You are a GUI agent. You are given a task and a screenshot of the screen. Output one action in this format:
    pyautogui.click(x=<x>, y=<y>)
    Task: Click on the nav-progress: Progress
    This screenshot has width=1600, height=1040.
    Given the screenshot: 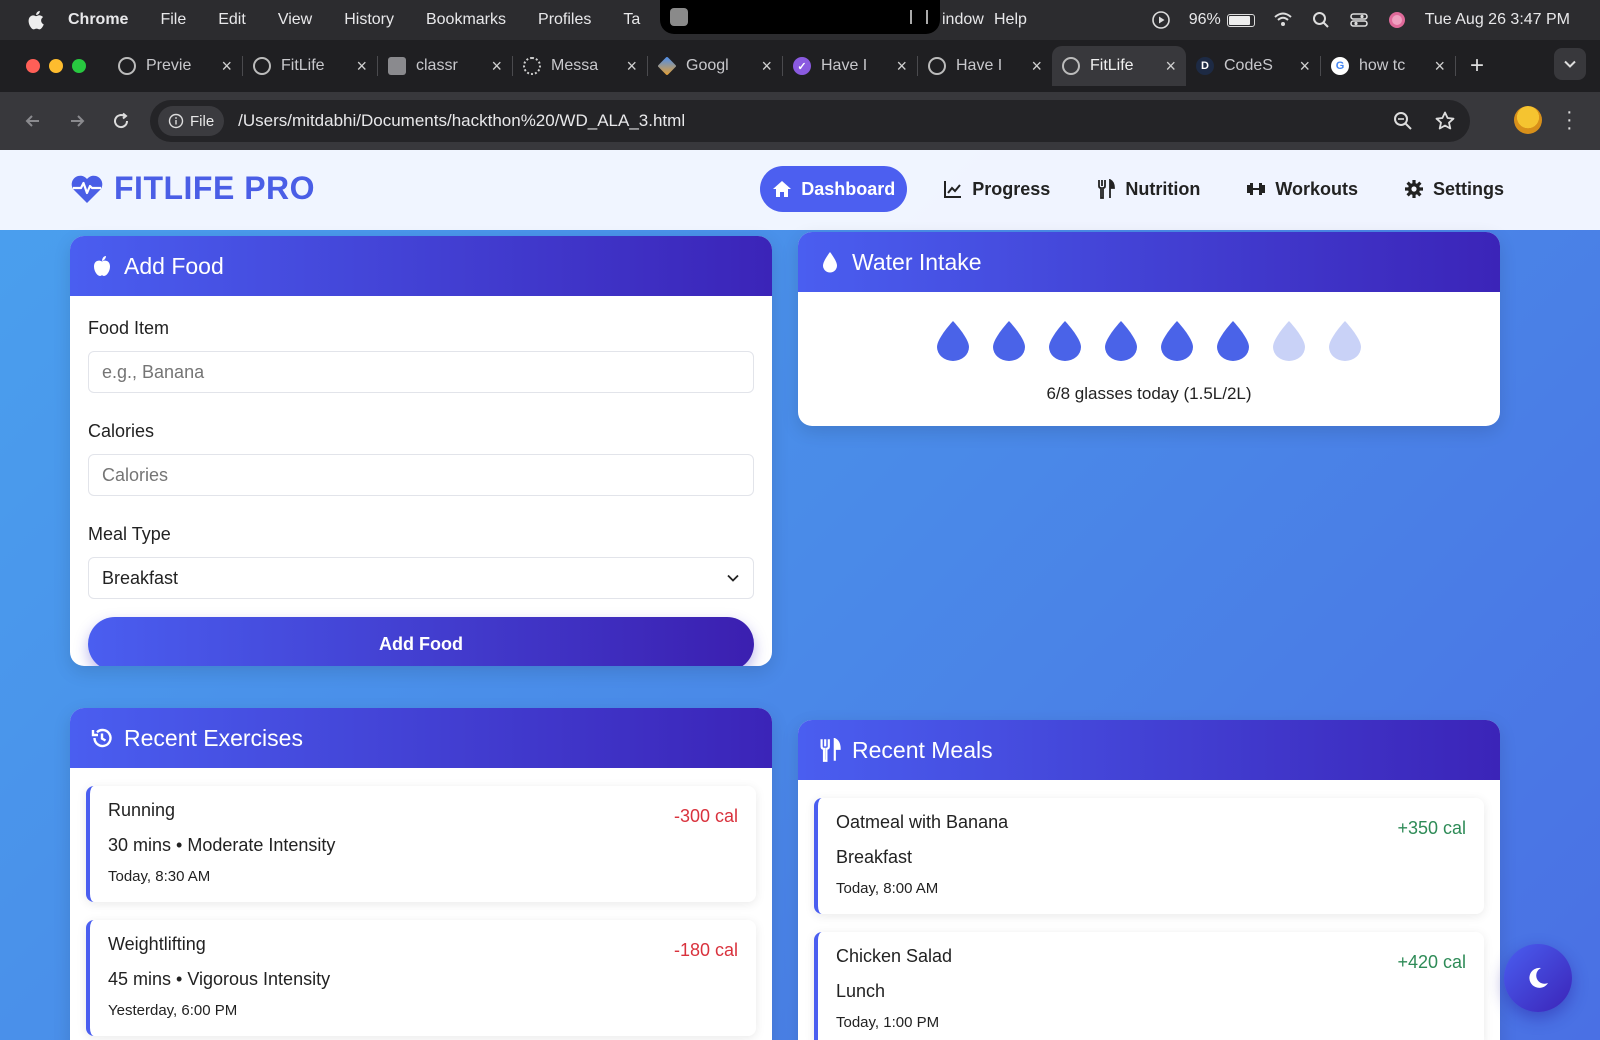 What is the action you would take?
    pyautogui.click(x=996, y=189)
    